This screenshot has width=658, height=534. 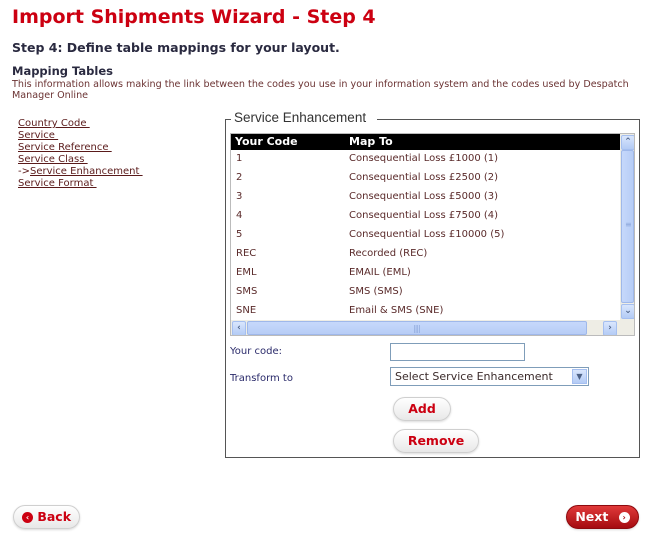 What do you see at coordinates (436, 441) in the screenshot?
I see `remove-button: Remove` at bounding box center [436, 441].